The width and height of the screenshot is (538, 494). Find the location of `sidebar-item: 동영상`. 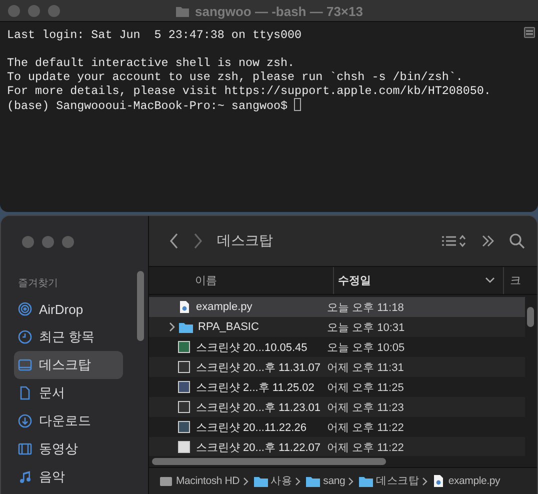

sidebar-item: 동영상 is located at coordinates (68, 449).